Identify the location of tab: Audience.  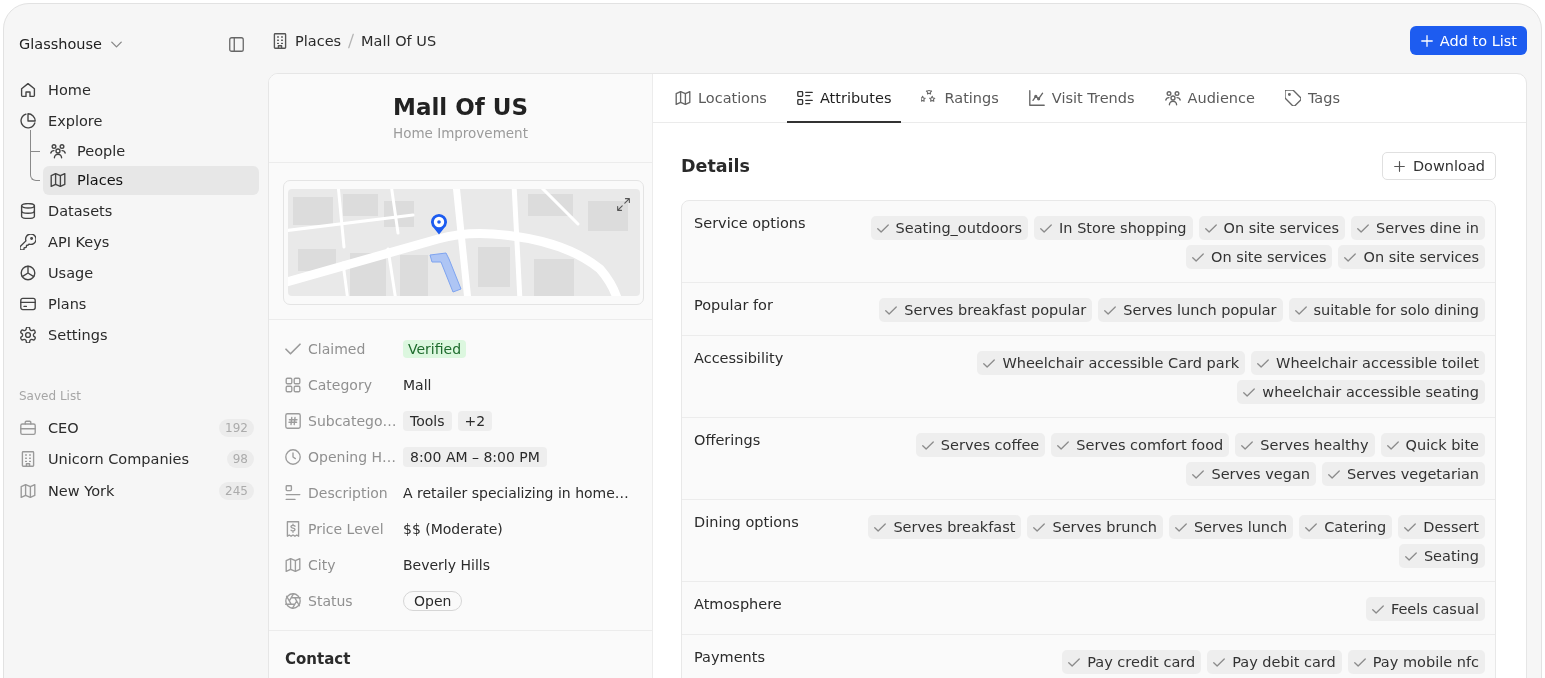
(1209, 98).